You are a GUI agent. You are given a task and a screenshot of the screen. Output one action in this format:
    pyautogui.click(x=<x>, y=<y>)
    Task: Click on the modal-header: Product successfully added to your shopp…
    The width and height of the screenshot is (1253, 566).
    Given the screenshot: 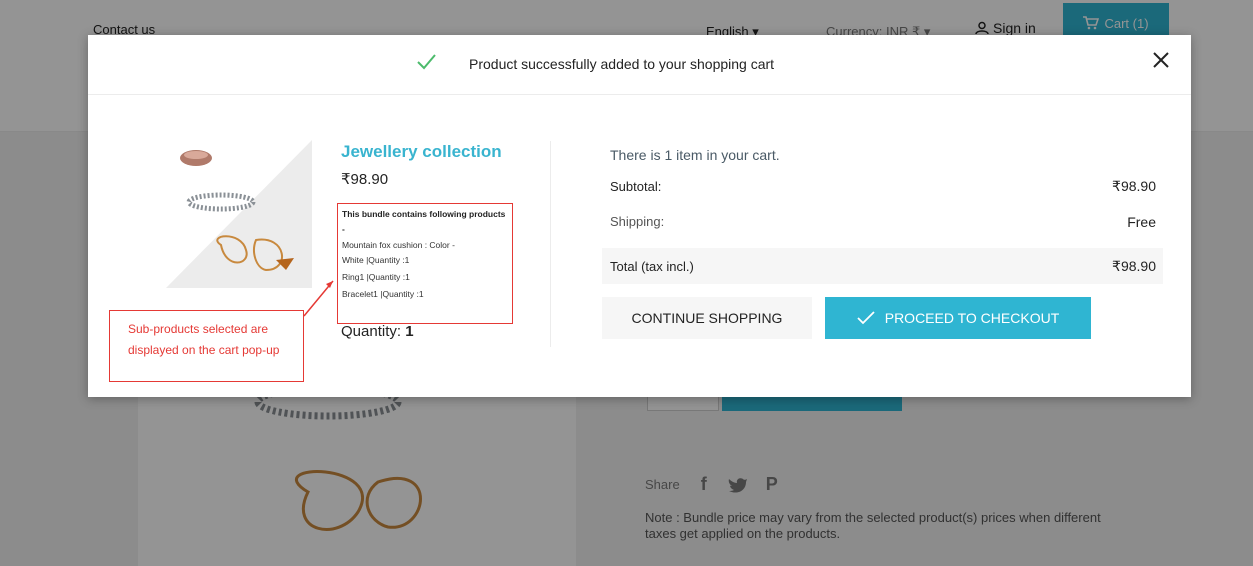 What is the action you would take?
    pyautogui.click(x=639, y=65)
    